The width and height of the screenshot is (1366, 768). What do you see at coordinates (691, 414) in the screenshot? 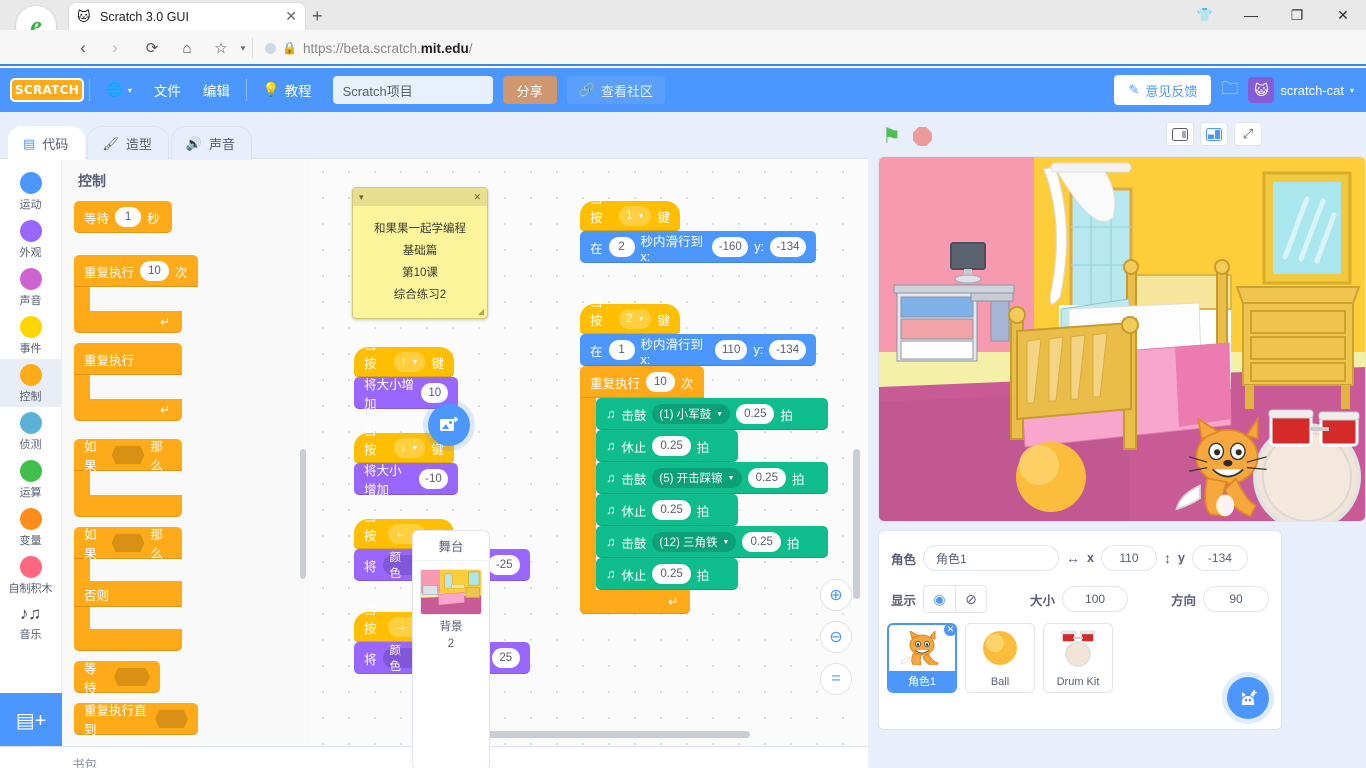
I see `drum-dropdown: (1) 小军鼓 ▼` at bounding box center [691, 414].